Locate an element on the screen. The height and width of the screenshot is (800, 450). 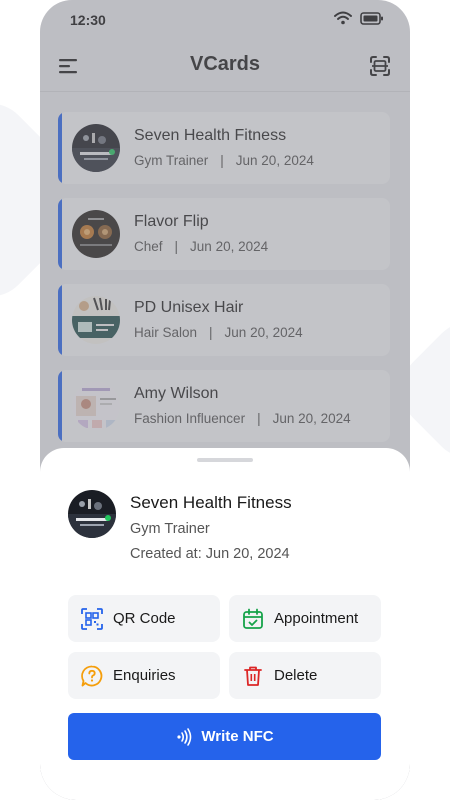
appointment-label: Appointment is located at coordinates (316, 618).